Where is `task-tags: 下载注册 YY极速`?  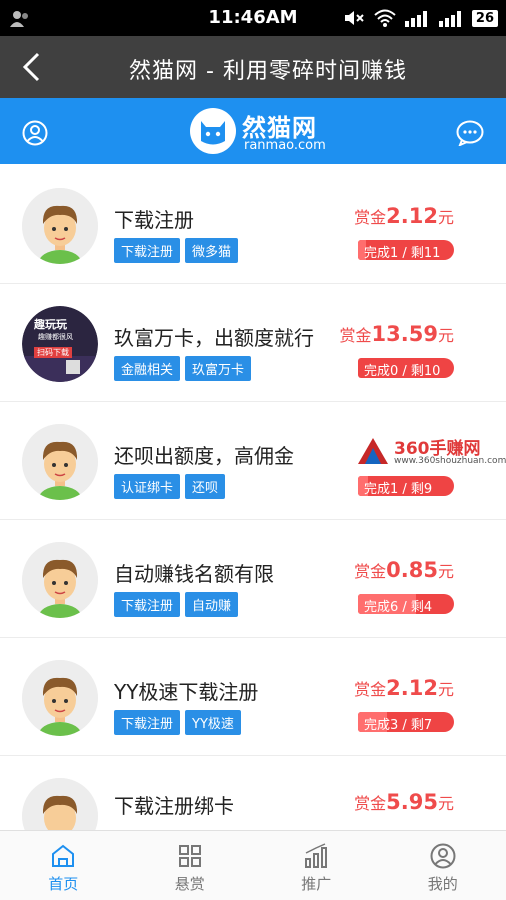 task-tags: 下载注册 YY极速 is located at coordinates (177, 722).